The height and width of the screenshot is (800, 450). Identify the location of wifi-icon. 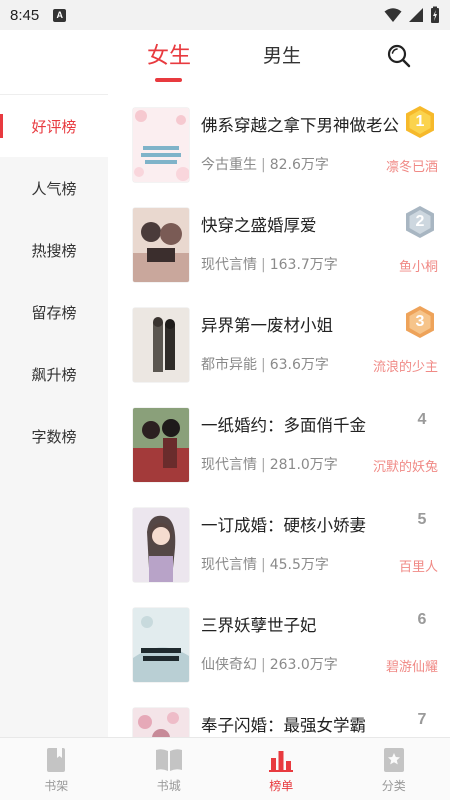
(393, 15).